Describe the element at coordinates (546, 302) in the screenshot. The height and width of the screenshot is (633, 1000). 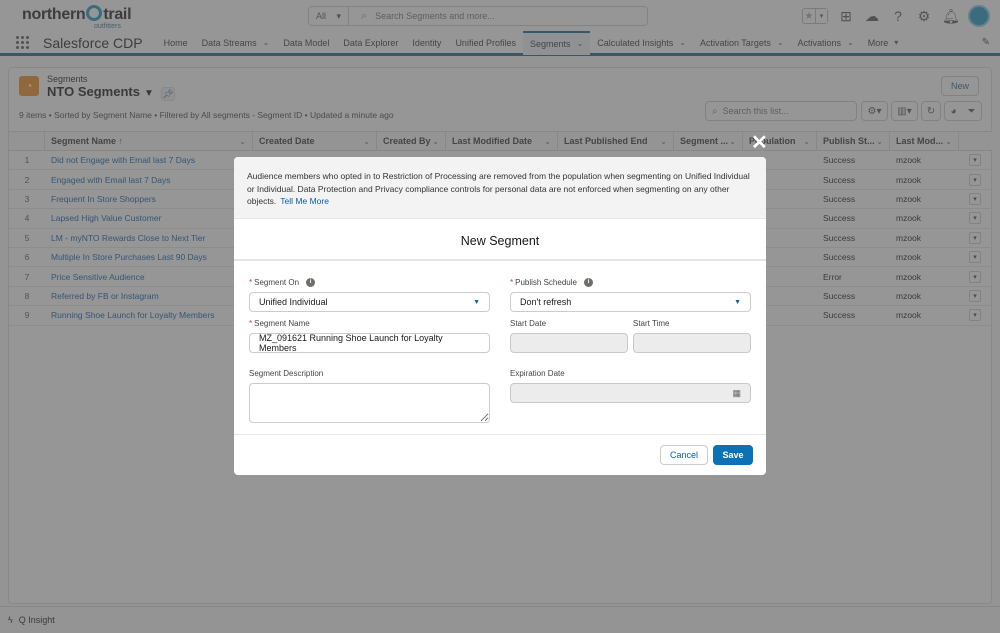
I see `publish-schedule-value: Don't refresh` at that location.